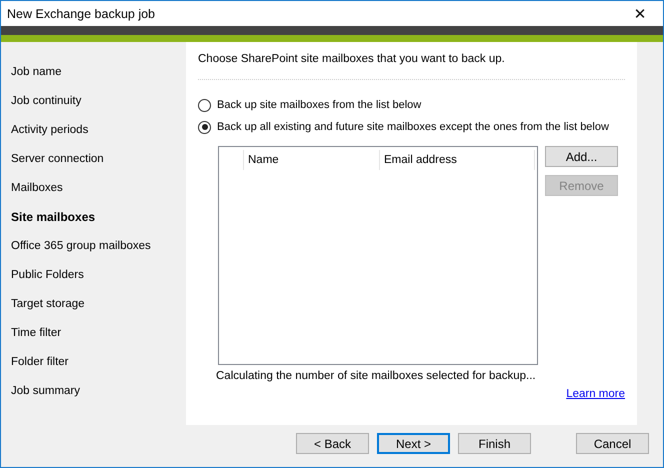  What do you see at coordinates (93, 105) in the screenshot?
I see `sidebar-item: Job continuity` at bounding box center [93, 105].